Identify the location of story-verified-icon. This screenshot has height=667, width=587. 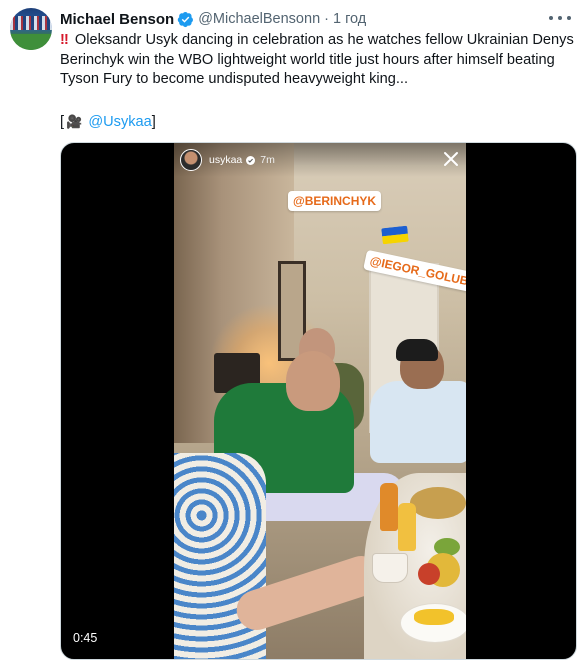
(251, 160).